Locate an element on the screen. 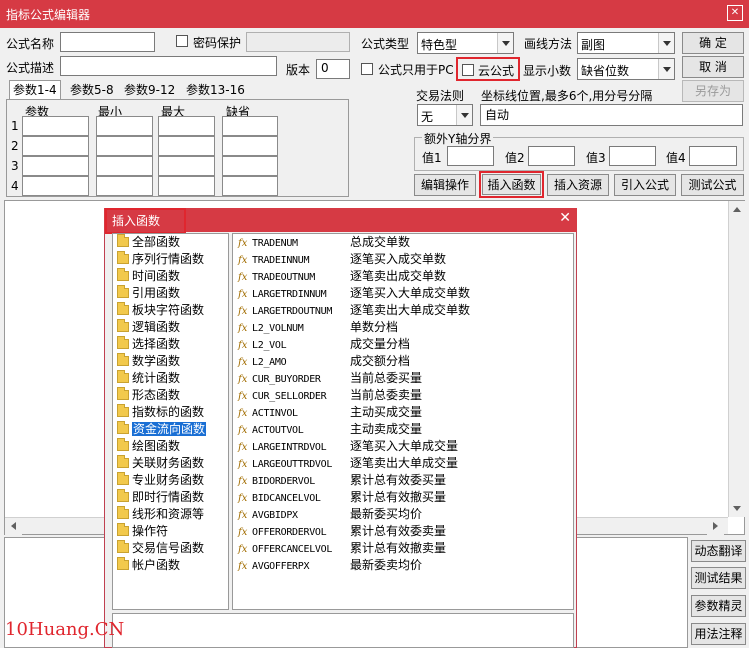 The height and width of the screenshot is (648, 749). editor-vscroll is located at coordinates (737, 359).